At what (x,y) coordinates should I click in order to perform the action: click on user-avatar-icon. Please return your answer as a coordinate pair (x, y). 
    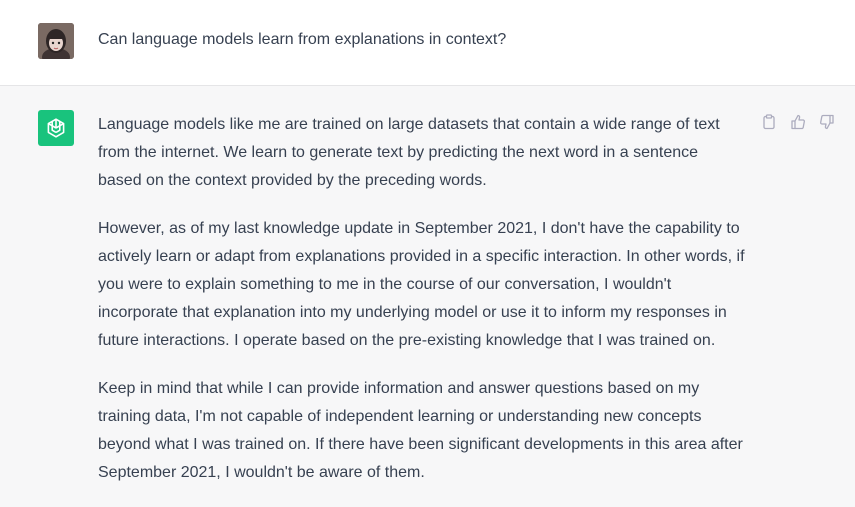
    Looking at the image, I should click on (56, 41).